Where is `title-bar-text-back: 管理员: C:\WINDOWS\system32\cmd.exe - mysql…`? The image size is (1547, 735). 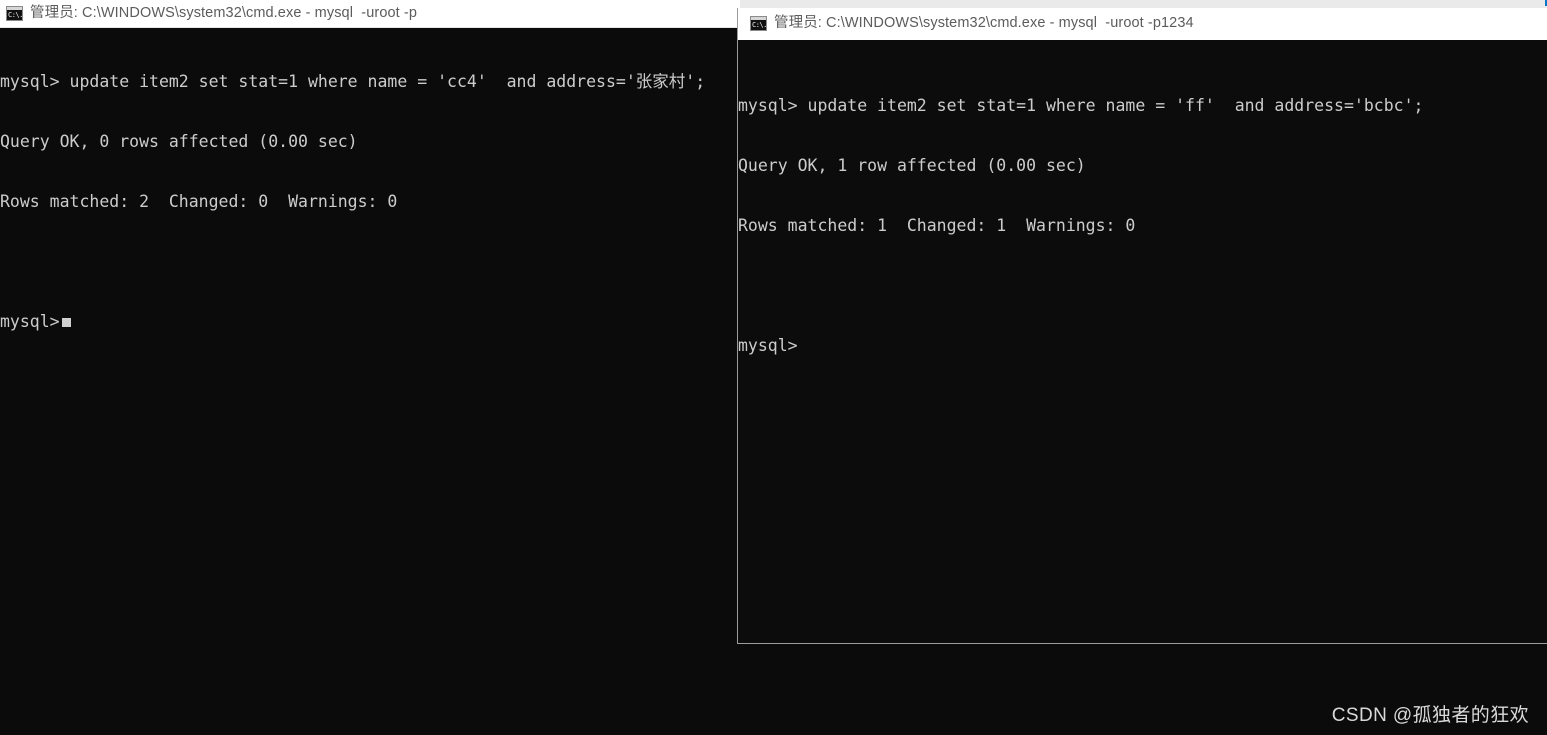 title-bar-text-back: 管理员: C:\WINDOWS\system32\cmd.exe - mysql… is located at coordinates (223, 13).